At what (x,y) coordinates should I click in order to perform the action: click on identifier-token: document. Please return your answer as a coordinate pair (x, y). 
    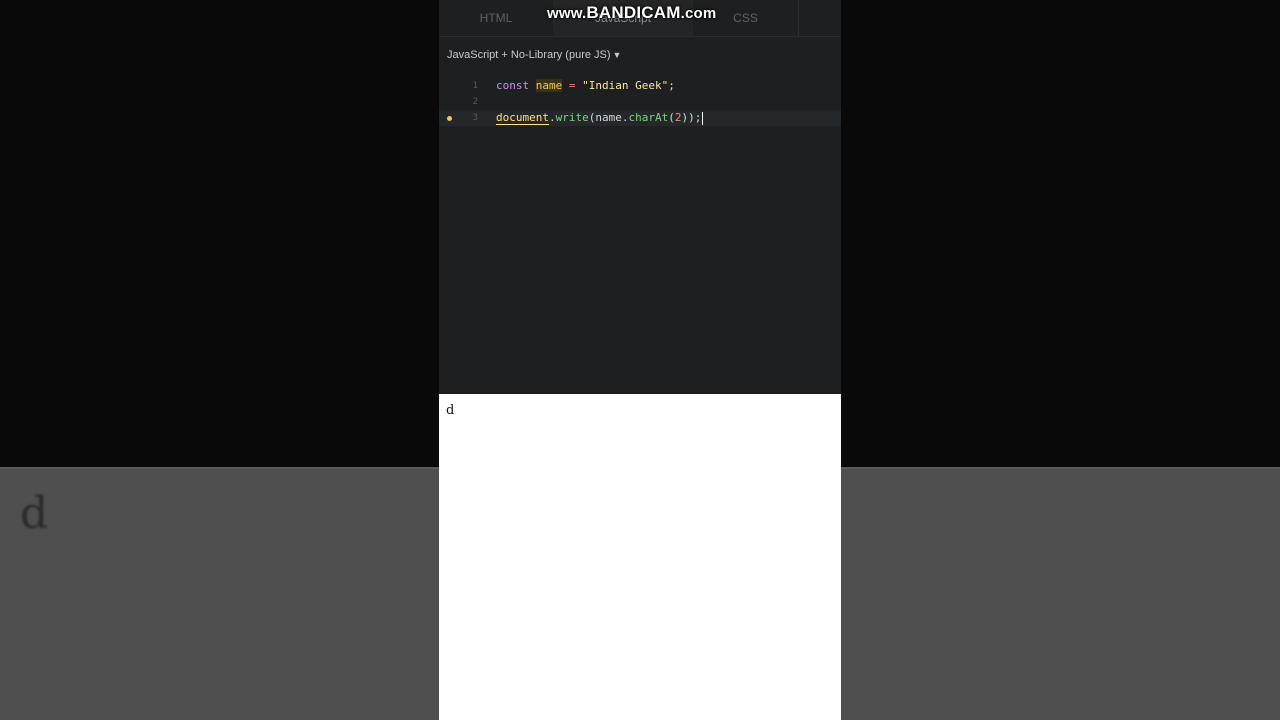
    Looking at the image, I should click on (522, 118).